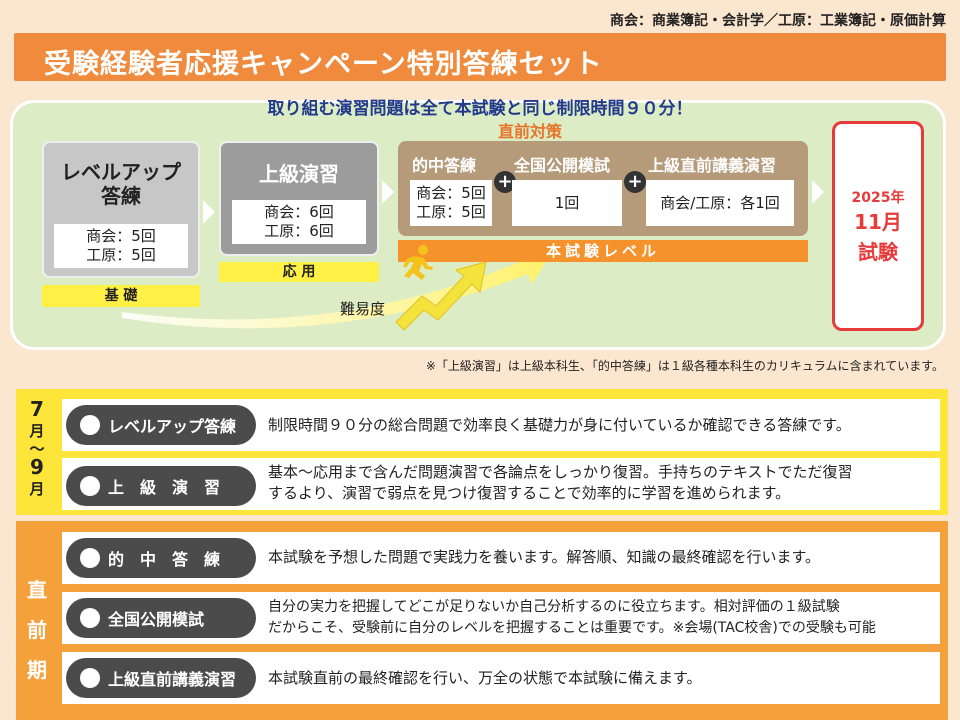  Describe the element at coordinates (444, 165) in the screenshot. I see `pre-item-title-1: 的中答練` at that location.